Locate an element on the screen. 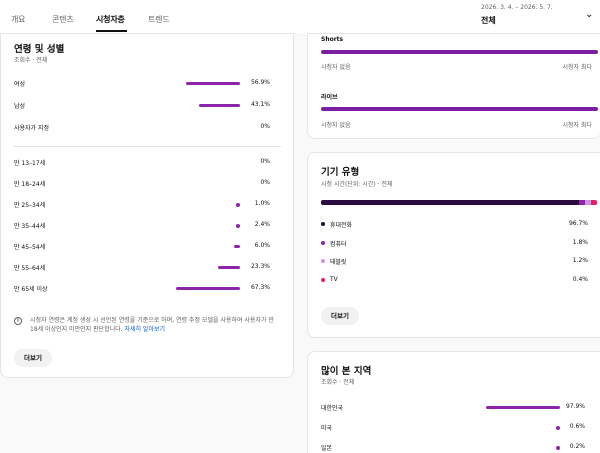  row-label: 남성 is located at coordinates (20, 106).